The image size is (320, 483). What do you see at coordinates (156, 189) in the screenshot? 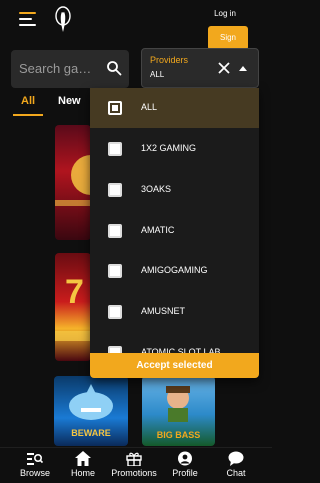
I see `provider-option-label: 3OAKS` at bounding box center [156, 189].